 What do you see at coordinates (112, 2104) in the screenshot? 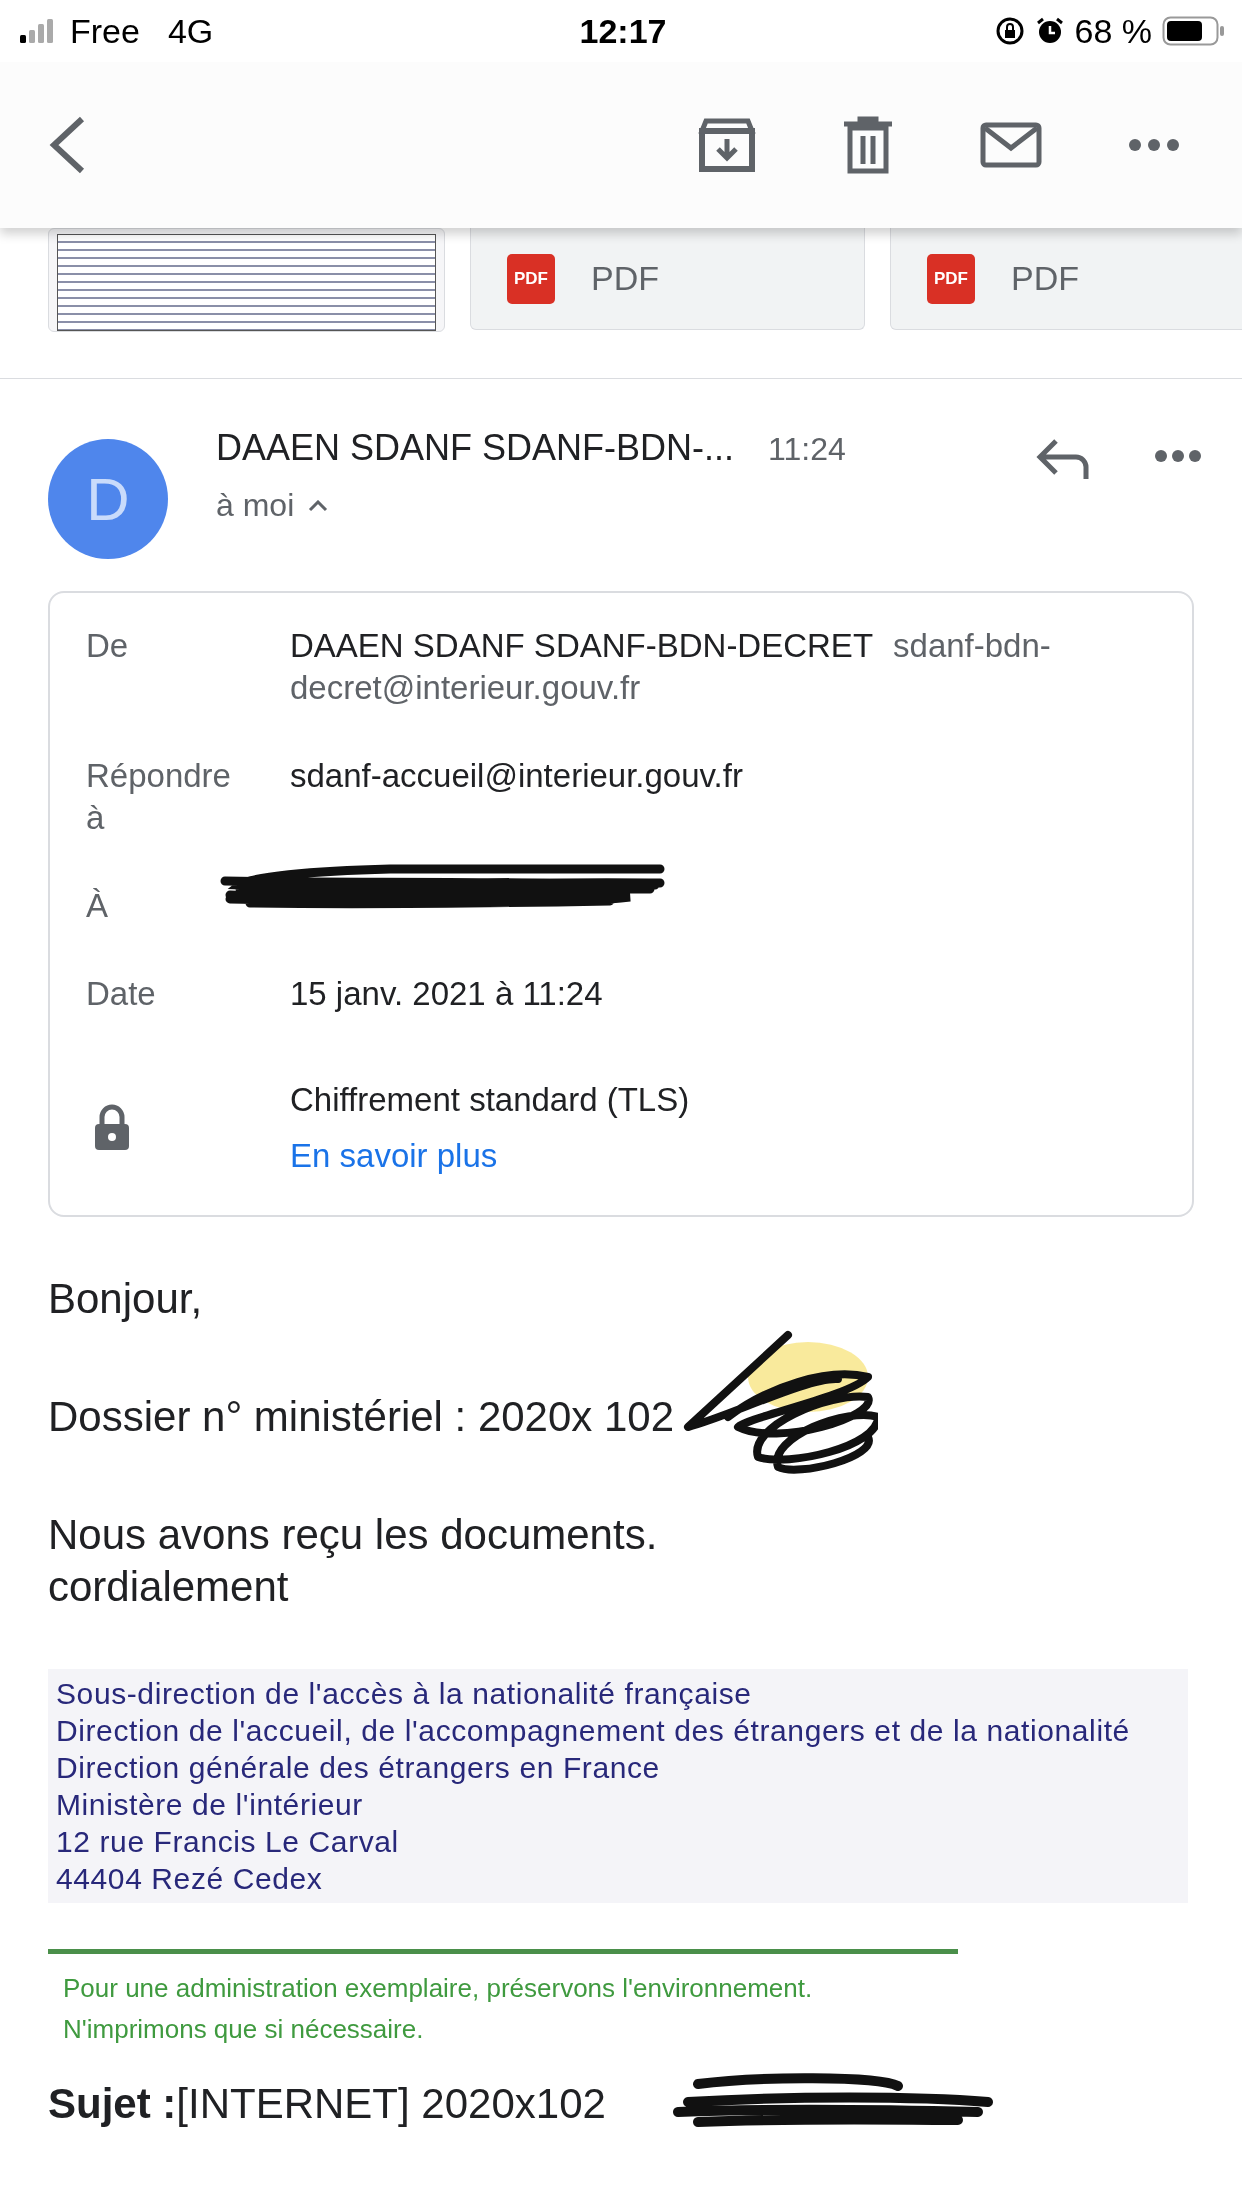
I see `subject-label: Sujet :` at bounding box center [112, 2104].